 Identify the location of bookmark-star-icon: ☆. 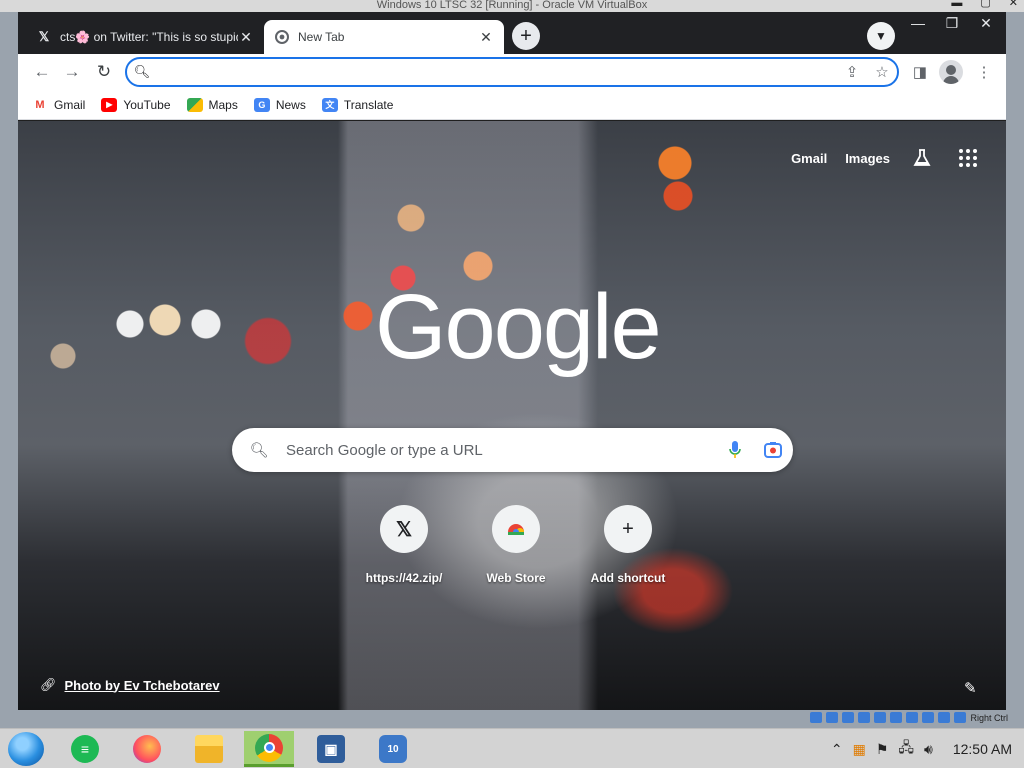
(882, 72).